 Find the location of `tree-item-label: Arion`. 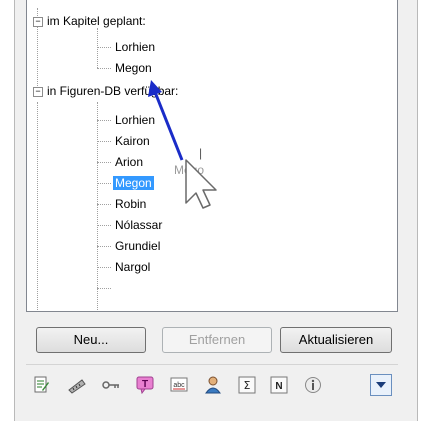

tree-item-label: Arion is located at coordinates (129, 162).